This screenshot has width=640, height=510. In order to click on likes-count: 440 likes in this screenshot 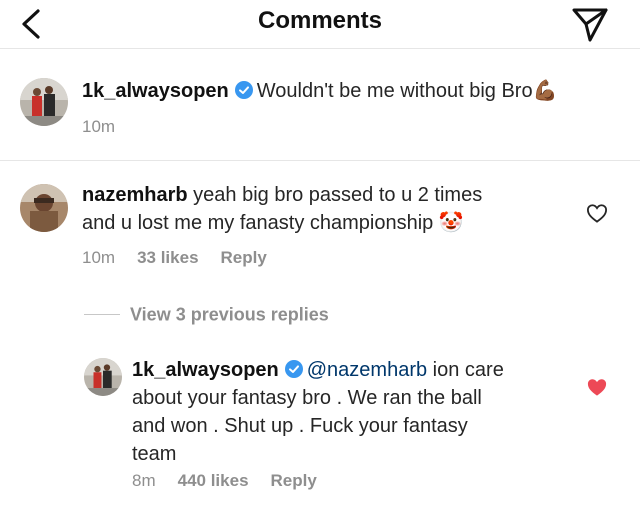, I will do `click(213, 480)`.